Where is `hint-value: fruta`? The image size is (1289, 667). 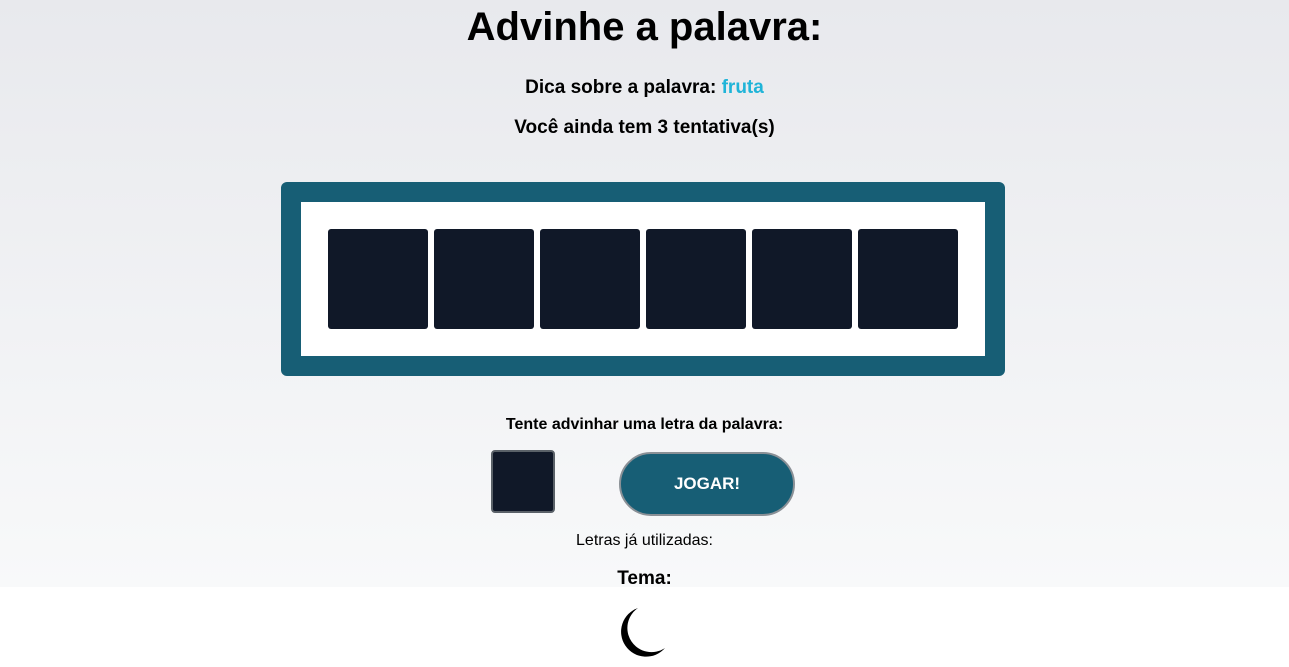
hint-value: fruta is located at coordinates (742, 87).